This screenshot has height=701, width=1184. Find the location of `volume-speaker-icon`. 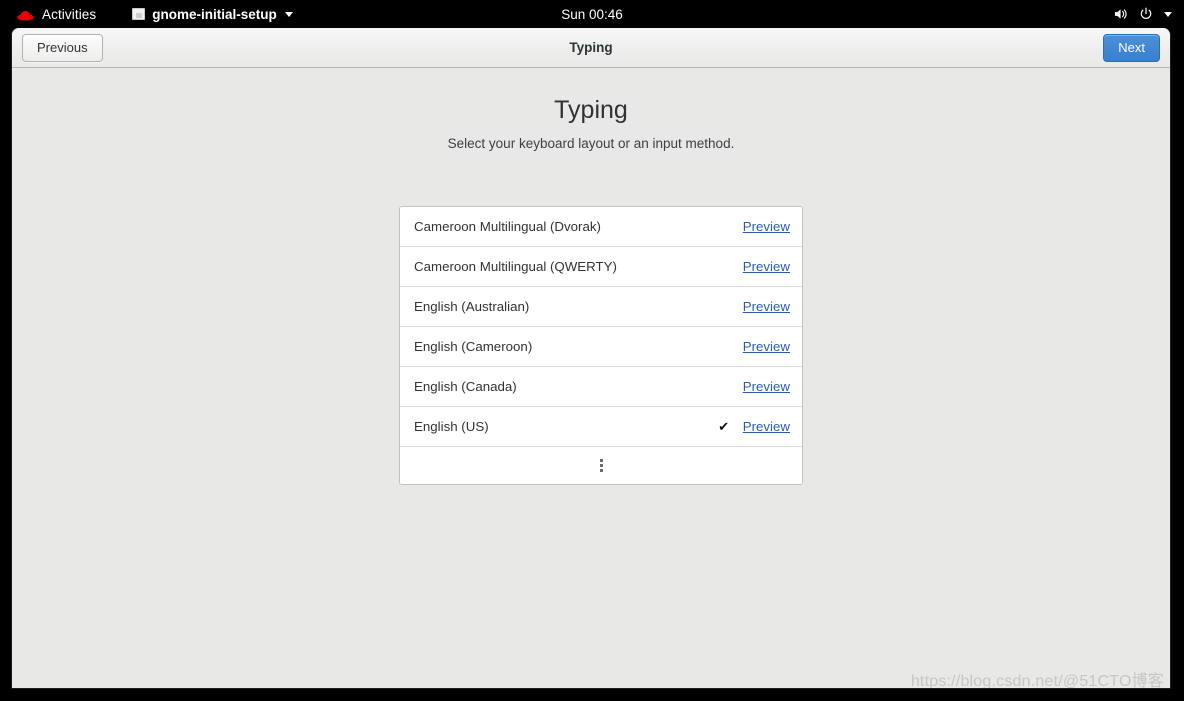

volume-speaker-icon is located at coordinates (1121, 14).